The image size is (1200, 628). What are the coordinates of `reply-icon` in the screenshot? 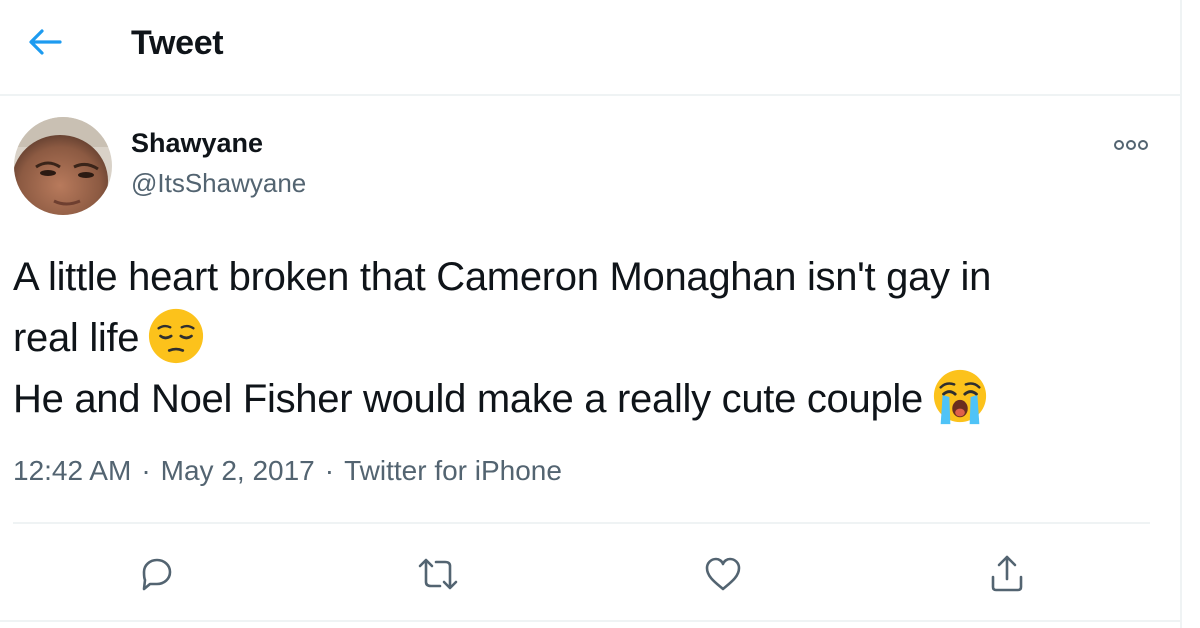 It's located at (157, 574).